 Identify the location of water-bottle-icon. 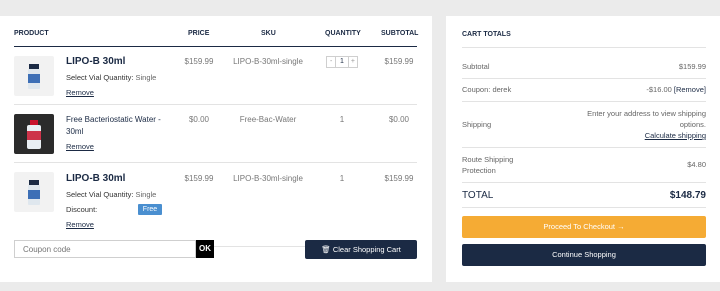
(34, 134).